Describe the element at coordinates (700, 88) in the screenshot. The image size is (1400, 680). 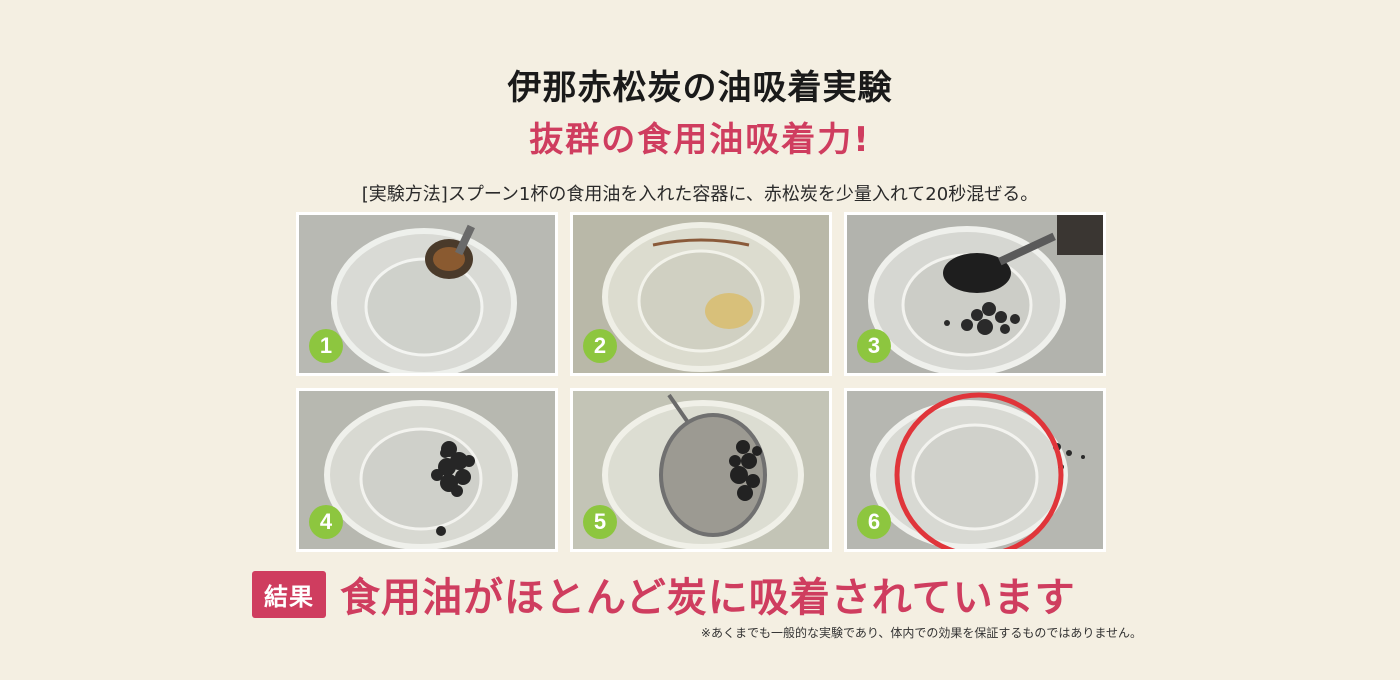
I see `page-title: 伊那赤松炭の油吸着実験` at that location.